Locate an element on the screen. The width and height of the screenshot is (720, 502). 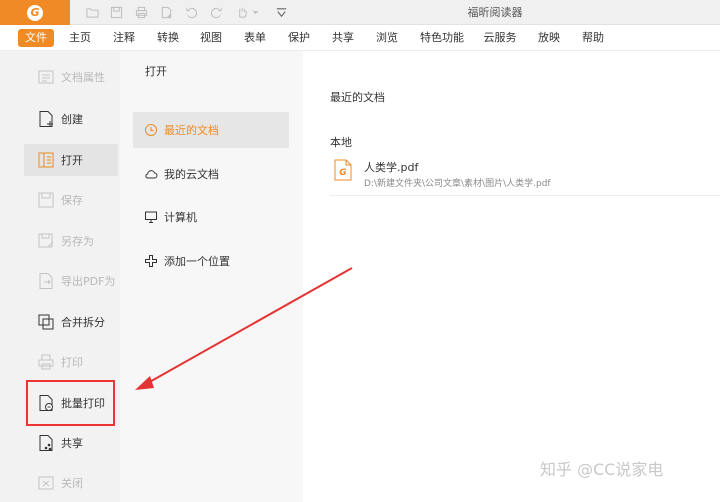
menu-batch-print: 批量打印 is located at coordinates (70, 403).